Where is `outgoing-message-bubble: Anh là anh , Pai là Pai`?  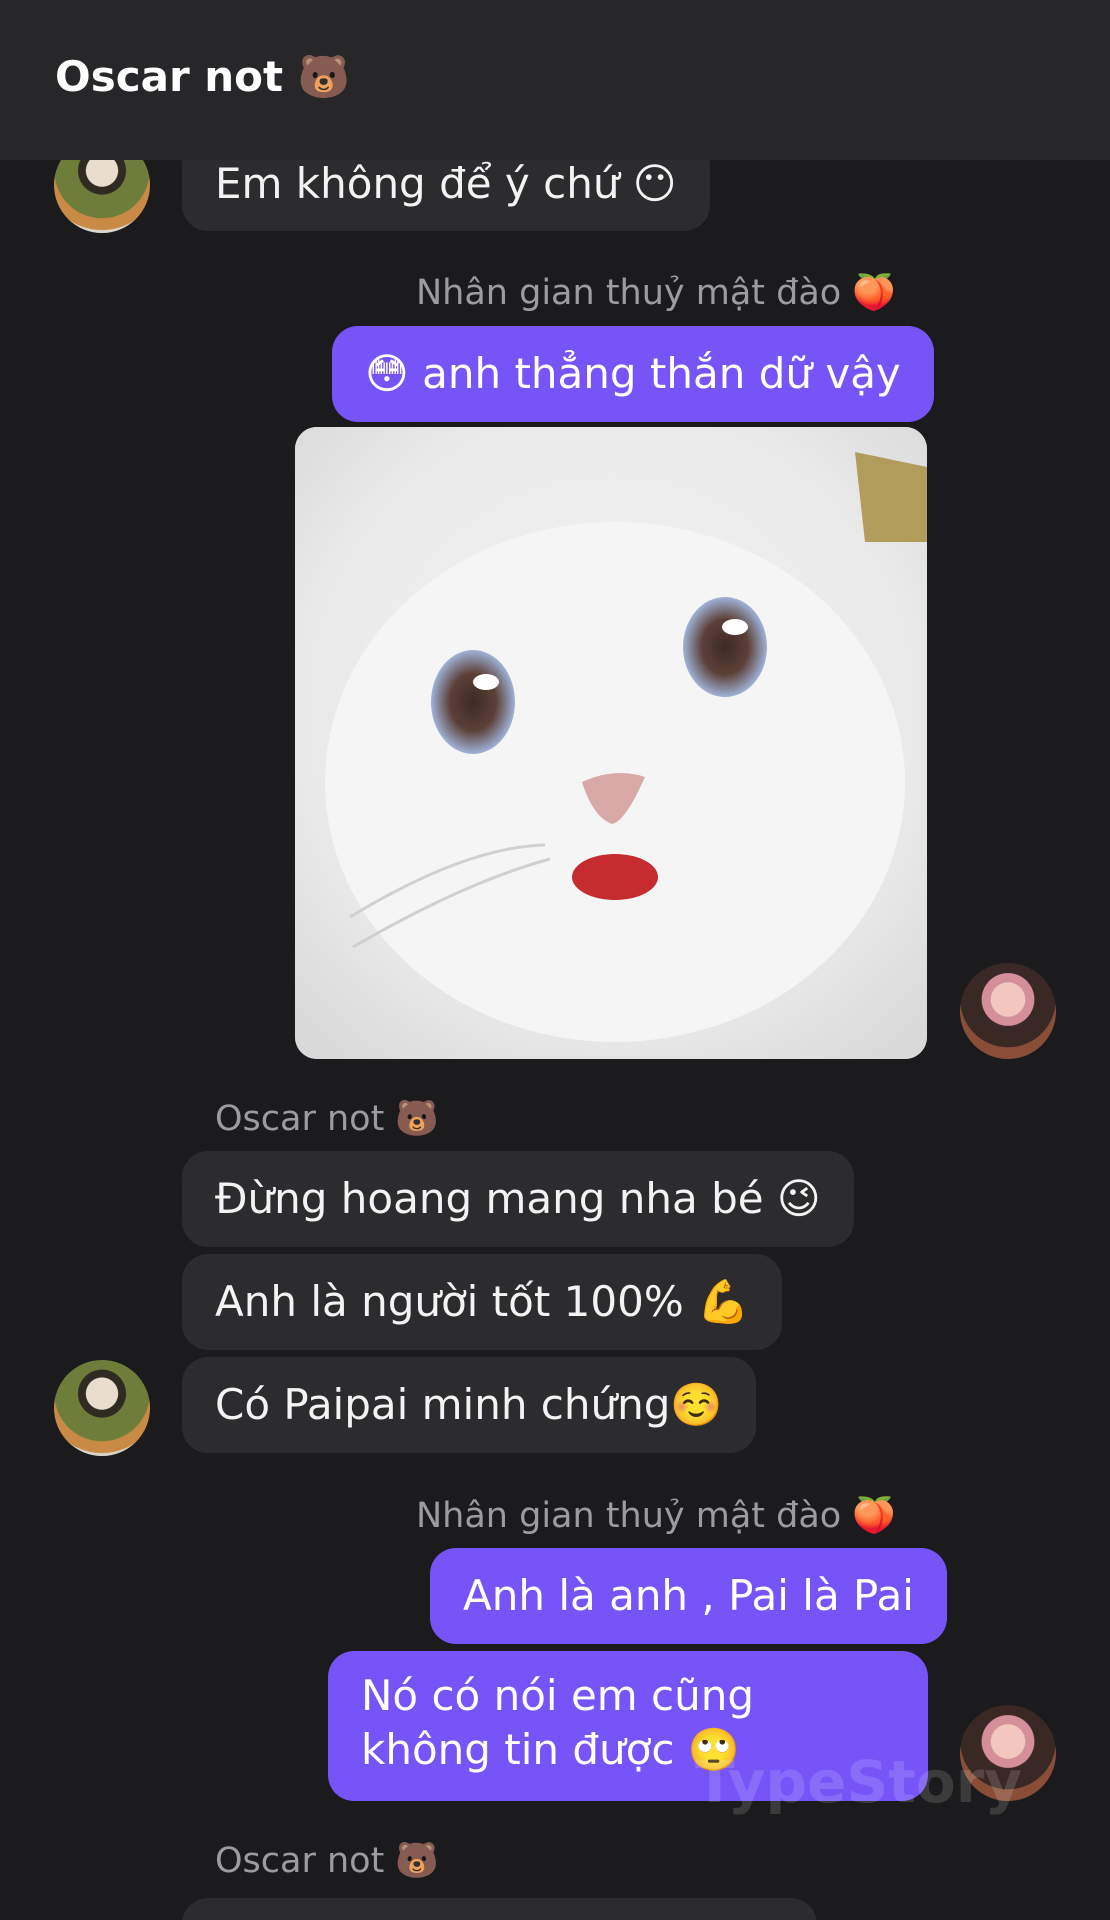
outgoing-message-bubble: Anh là anh , Pai là Pai is located at coordinates (688, 1596).